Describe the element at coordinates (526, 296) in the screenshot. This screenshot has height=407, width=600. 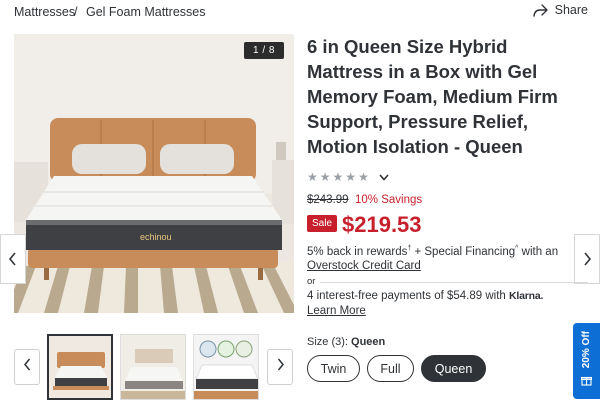
I see `klarna-logo: Klarna.` at that location.